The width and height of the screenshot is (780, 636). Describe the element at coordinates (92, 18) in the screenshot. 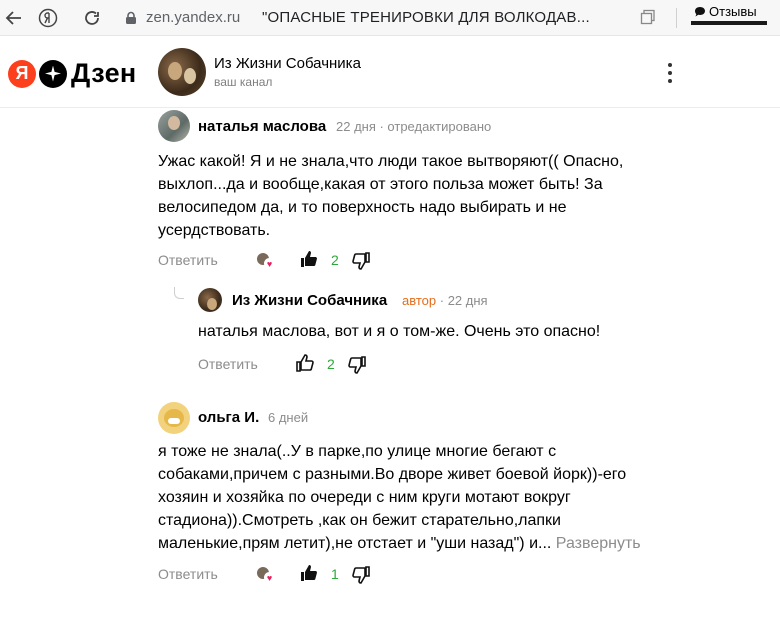

I see `reload-icon` at that location.